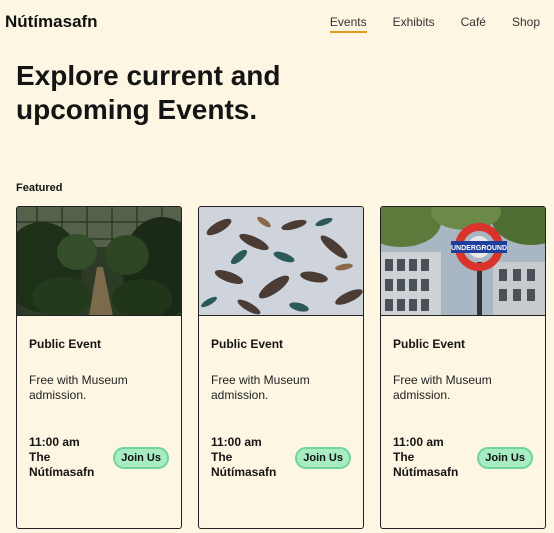 This screenshot has height=533, width=554. What do you see at coordinates (99, 261) in the screenshot?
I see `greenhouse-image` at bounding box center [99, 261].